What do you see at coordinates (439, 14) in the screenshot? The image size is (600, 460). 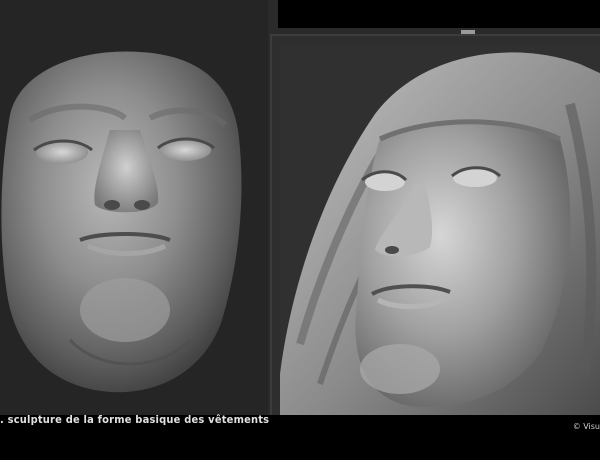 I see `top-toolbar` at bounding box center [439, 14].